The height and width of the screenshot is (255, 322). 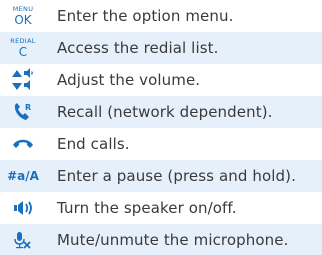 I want to click on row-description: Turn the speaker on/off., so click(x=147, y=208).